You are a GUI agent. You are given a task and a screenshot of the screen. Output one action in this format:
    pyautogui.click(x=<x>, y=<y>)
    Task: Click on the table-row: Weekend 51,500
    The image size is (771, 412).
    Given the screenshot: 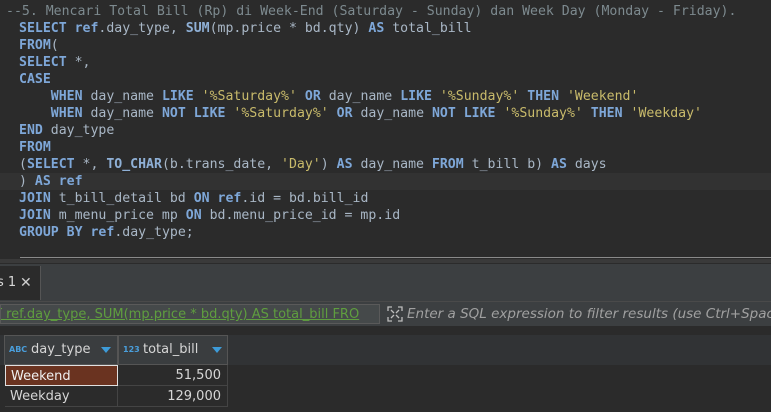 What is the action you would take?
    pyautogui.click(x=385, y=375)
    